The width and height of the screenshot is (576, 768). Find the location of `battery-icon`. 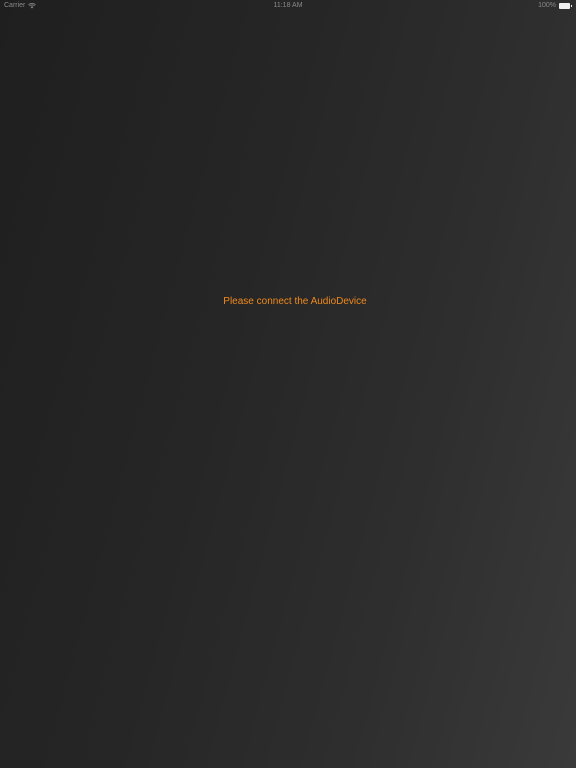

battery-icon is located at coordinates (565, 5).